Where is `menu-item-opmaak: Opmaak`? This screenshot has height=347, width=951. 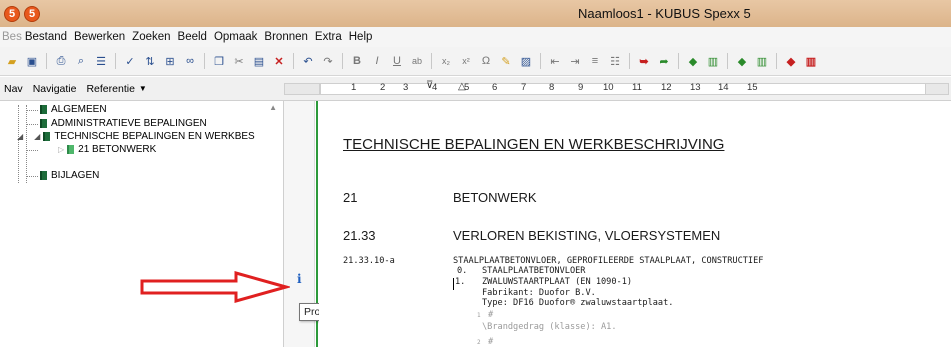 menu-item-opmaak: Opmaak is located at coordinates (235, 37).